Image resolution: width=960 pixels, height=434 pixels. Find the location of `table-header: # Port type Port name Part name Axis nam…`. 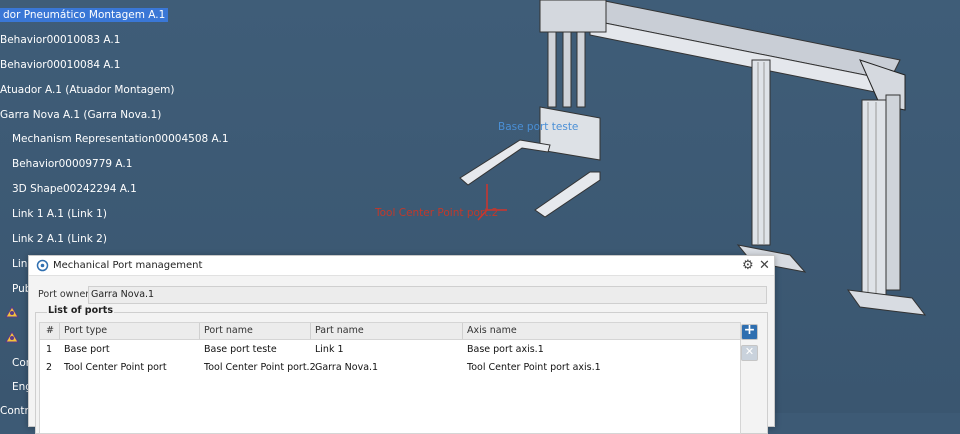

table-header: # Port type Port name Part name Axis nam… is located at coordinates (390, 331).